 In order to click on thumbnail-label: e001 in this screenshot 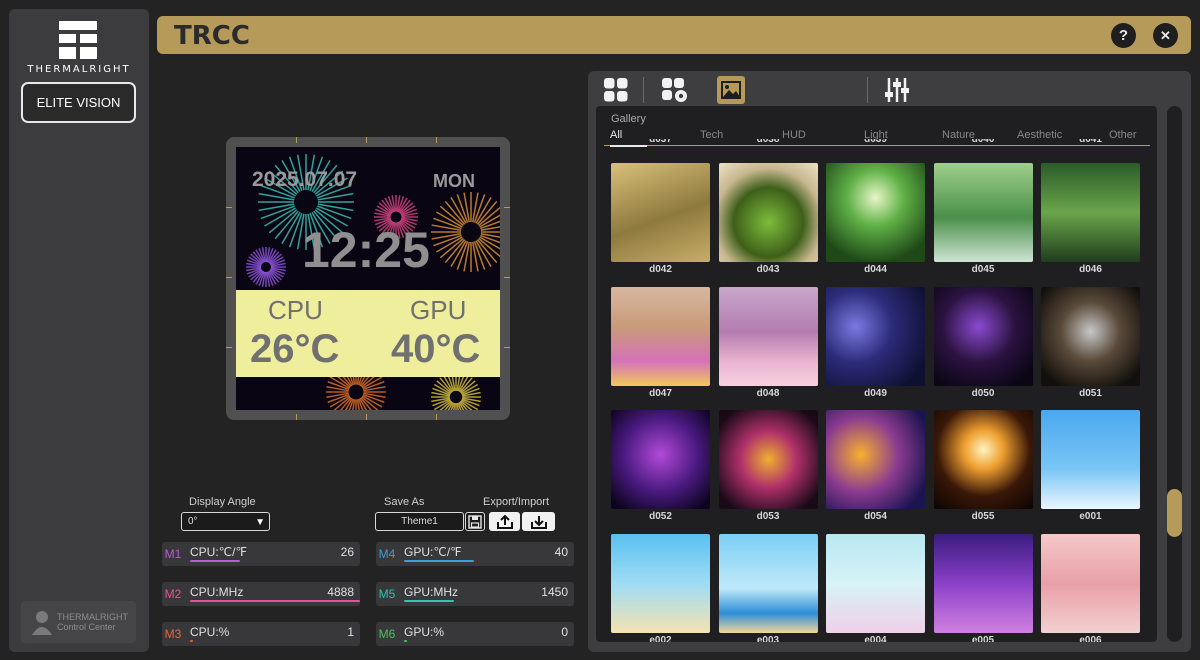, I will do `click(1090, 516)`.